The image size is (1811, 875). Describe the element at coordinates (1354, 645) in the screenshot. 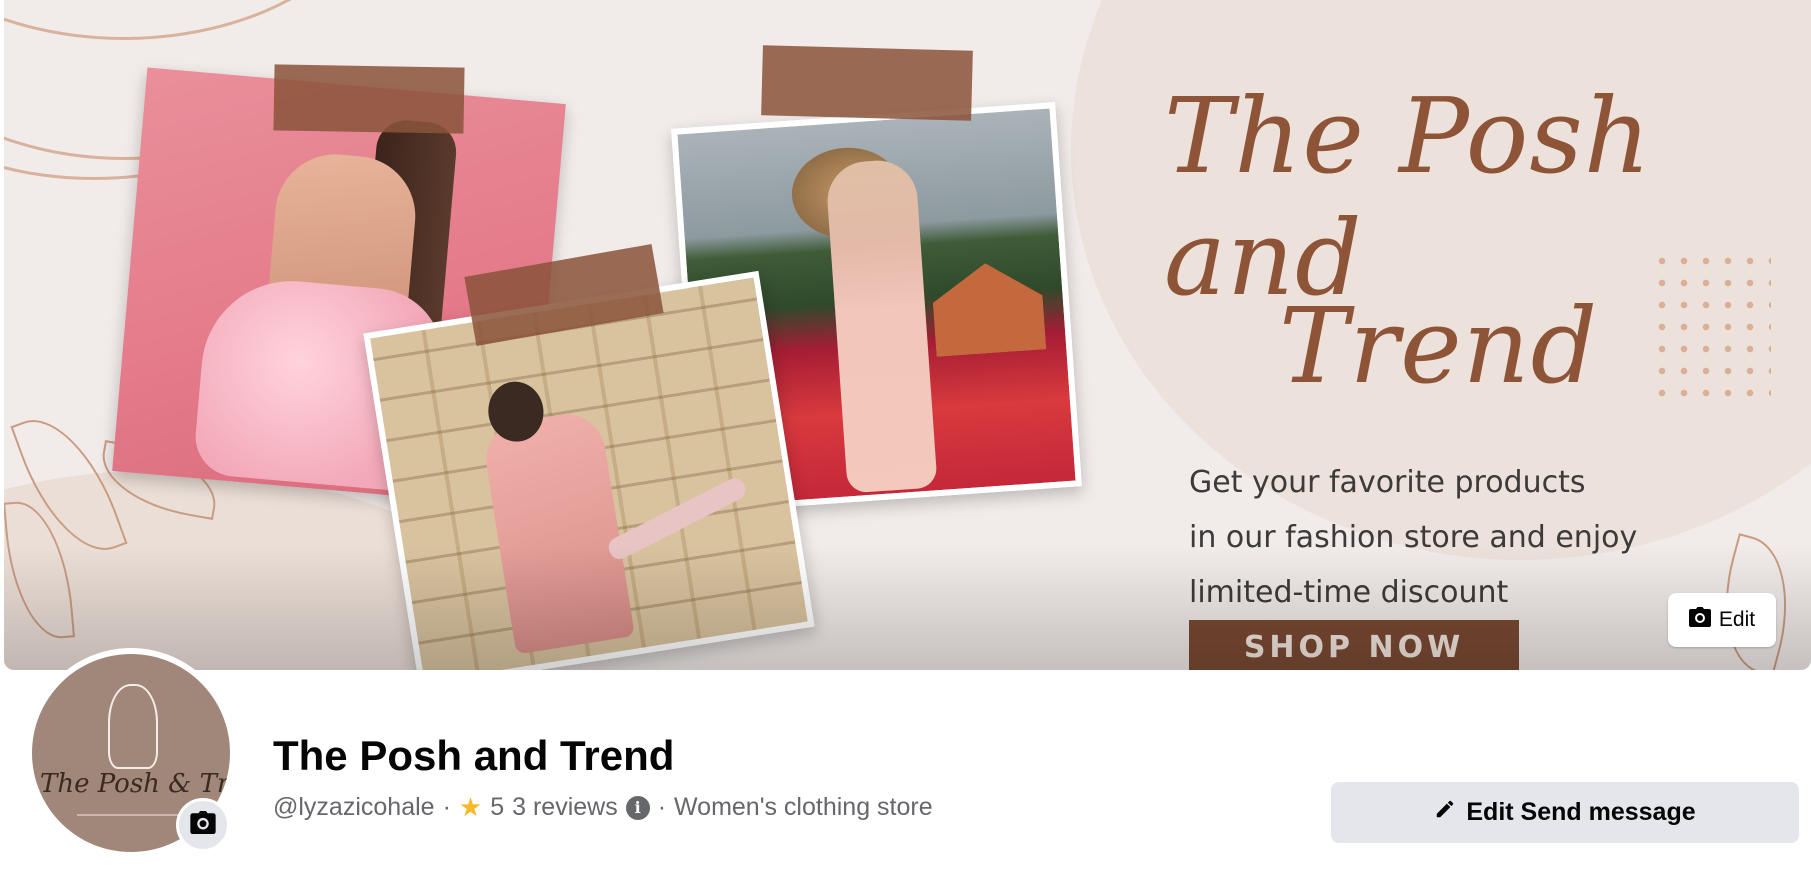

I see `shop-now-banner: SHOP NOW` at that location.